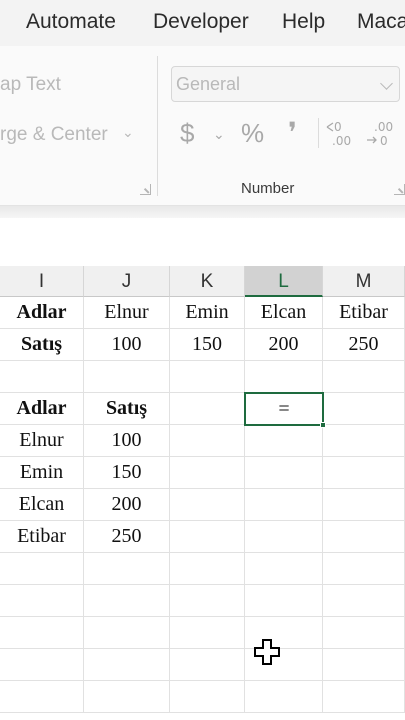 The width and height of the screenshot is (405, 720). Describe the element at coordinates (284, 441) in the screenshot. I see `cell-l-r5` at that location.